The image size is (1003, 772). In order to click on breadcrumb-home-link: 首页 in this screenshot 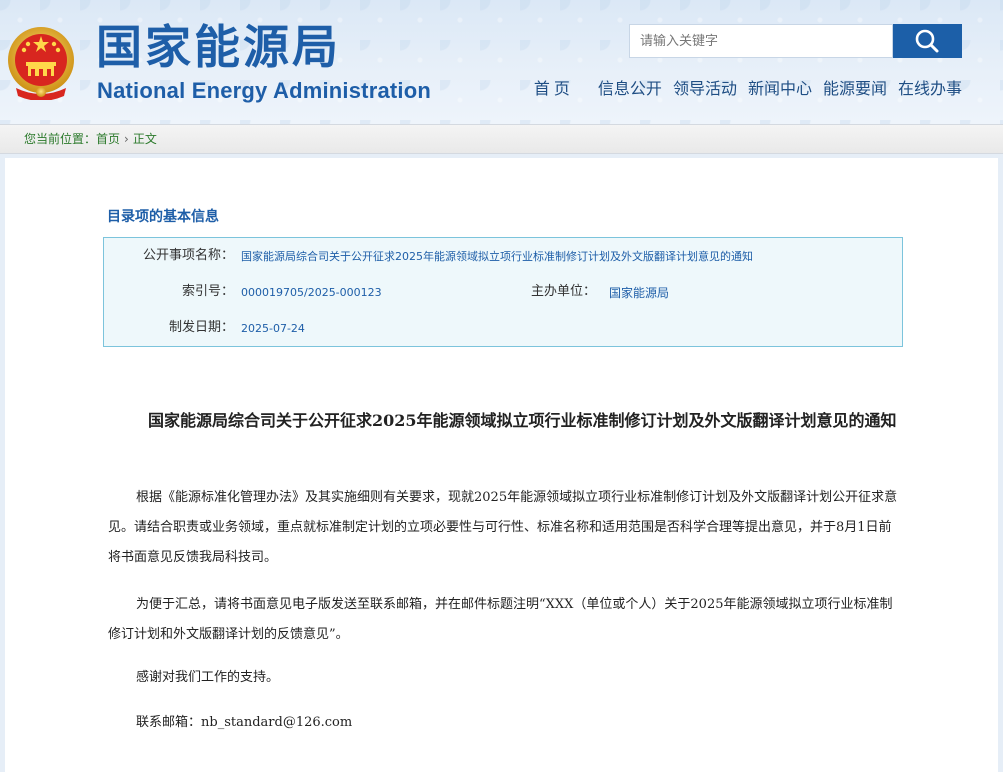, I will do `click(108, 139)`.